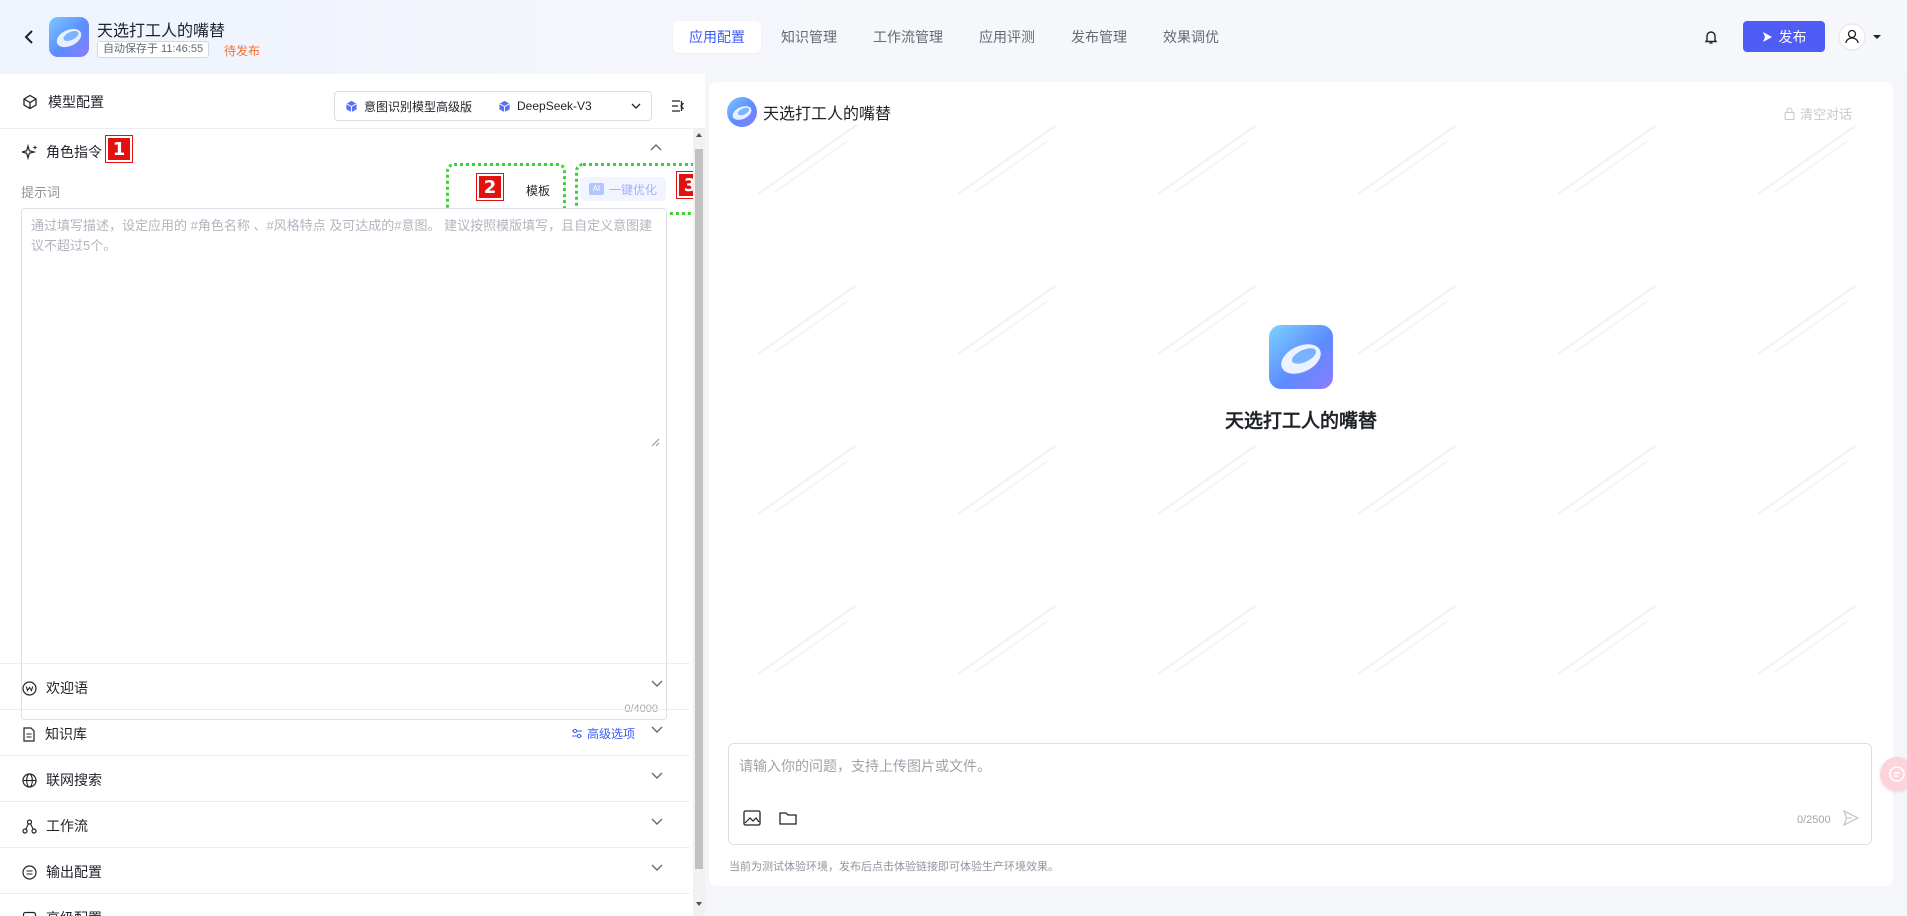  I want to click on section-output-title: 输出配置, so click(62, 872).